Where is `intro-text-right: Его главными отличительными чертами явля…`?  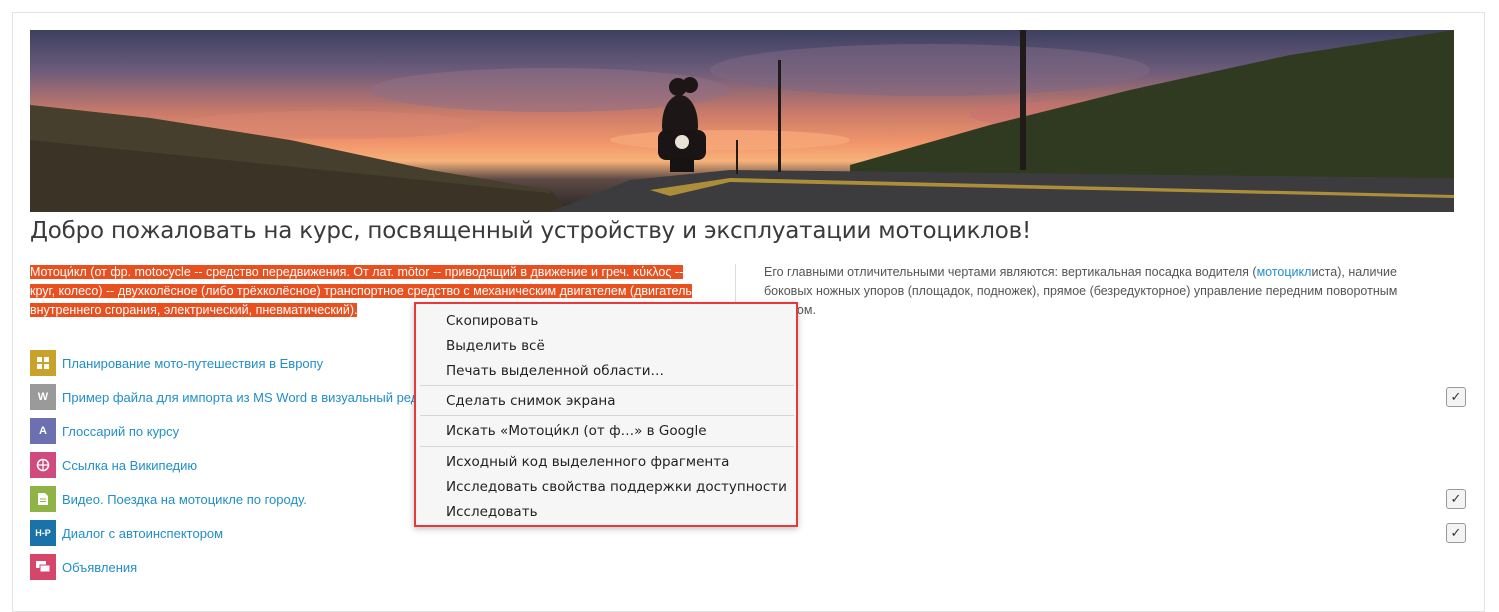
intro-text-right: Его главными отличительными чертами явля… is located at coordinates (1094, 291).